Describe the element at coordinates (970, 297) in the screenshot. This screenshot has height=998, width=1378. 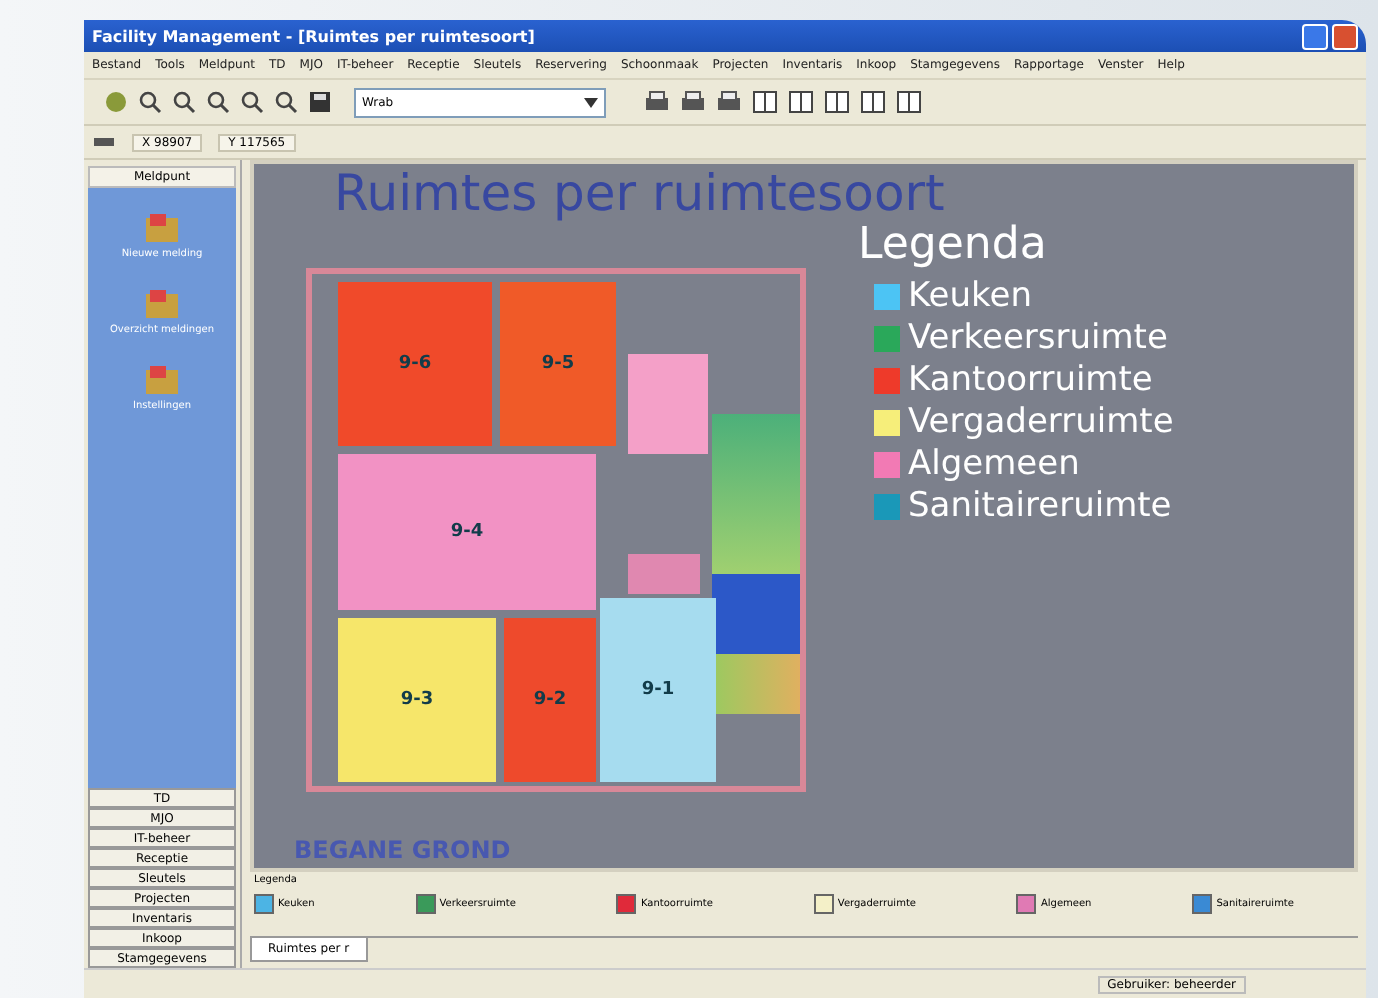
I see `legend-label: Keuken` at that location.